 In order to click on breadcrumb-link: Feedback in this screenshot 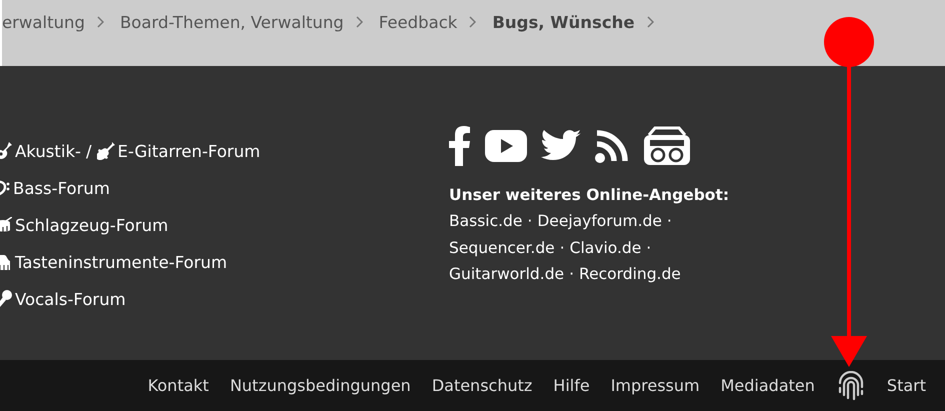, I will do `click(418, 22)`.